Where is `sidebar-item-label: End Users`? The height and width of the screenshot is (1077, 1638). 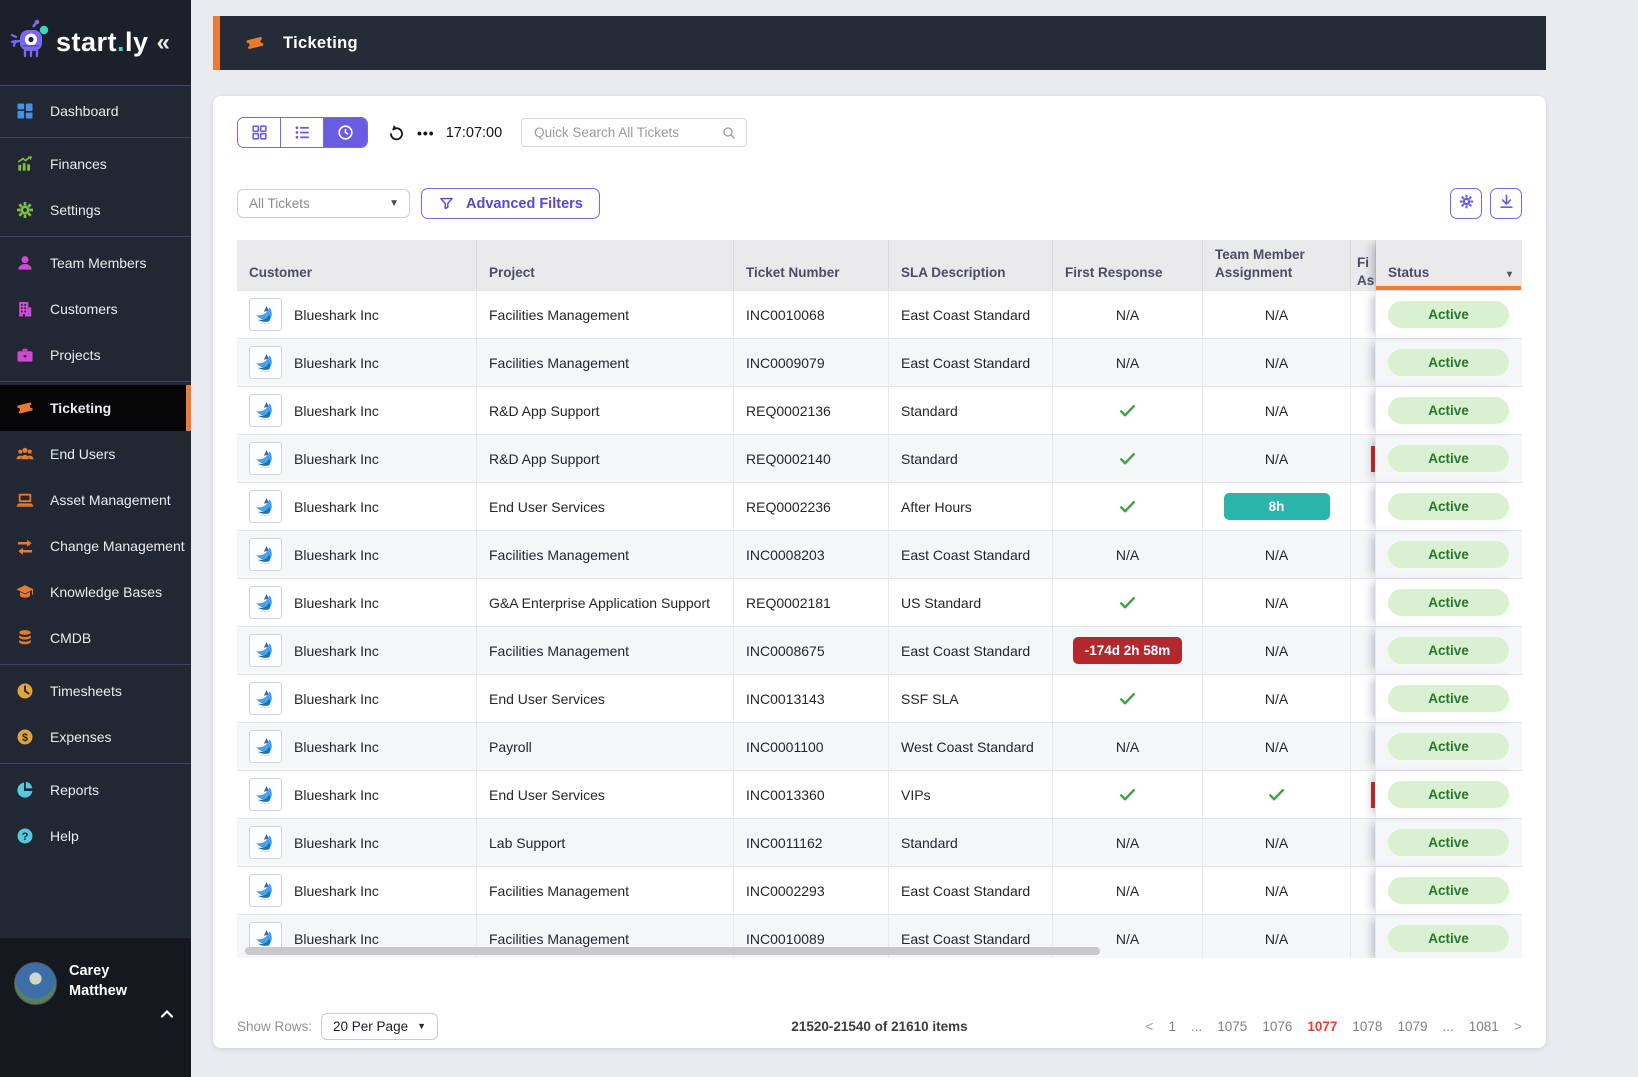
sidebar-item-label: End Users is located at coordinates (83, 454).